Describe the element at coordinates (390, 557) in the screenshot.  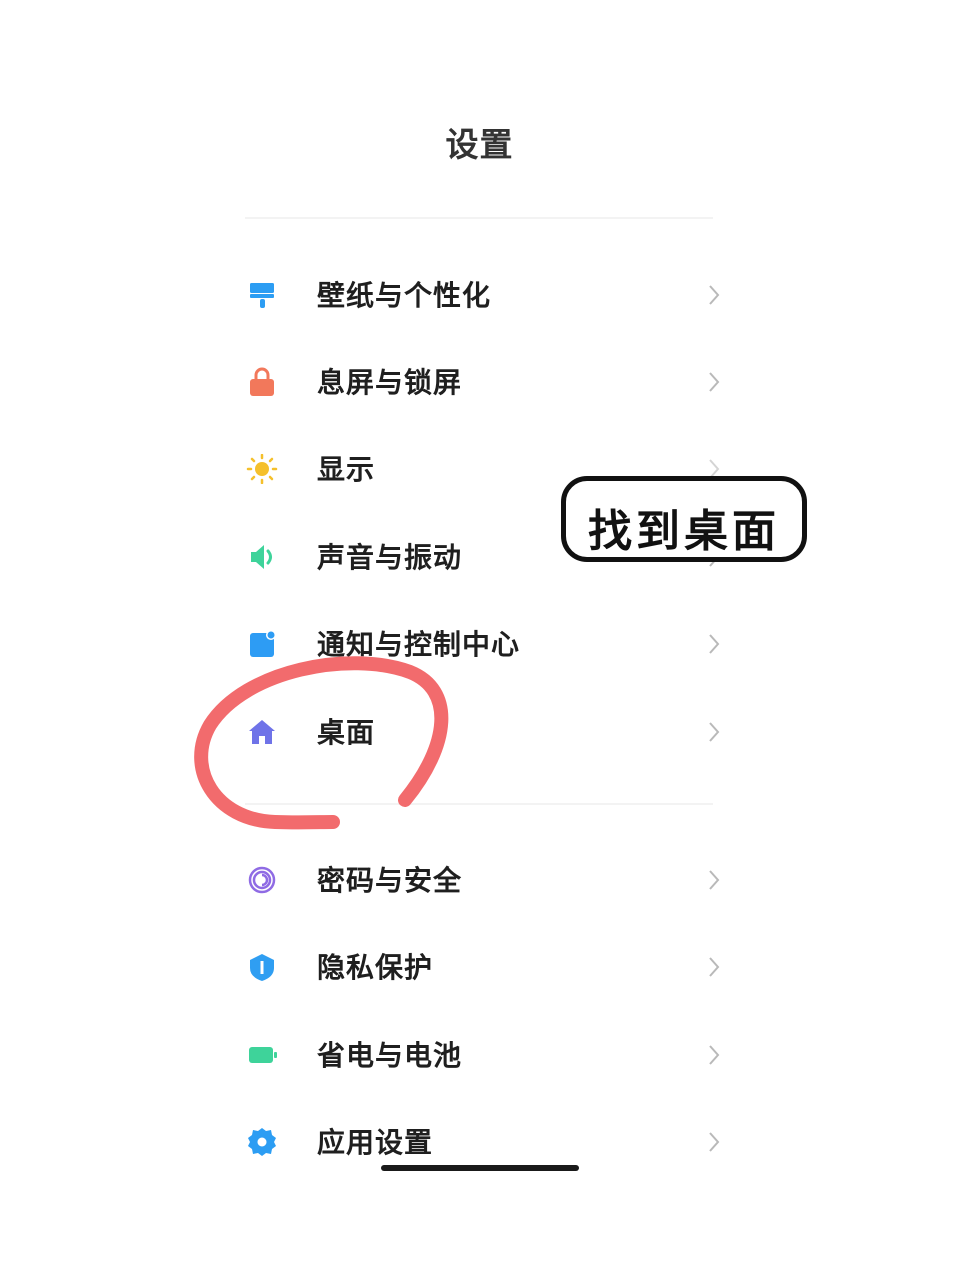
I see `settings-item-label: 声音与振动` at that location.